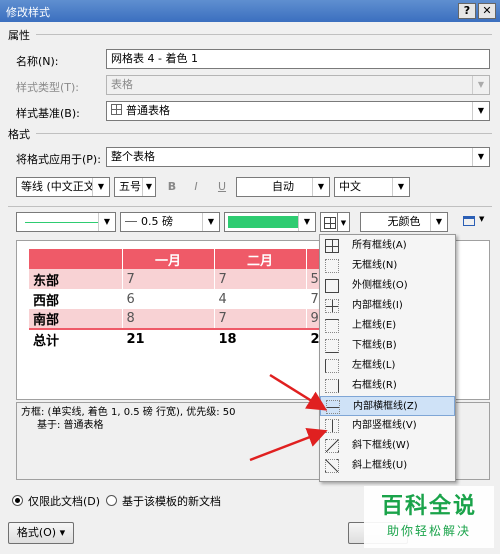 This screenshot has width=500, height=554. What do you see at coordinates (64, 501) in the screenshot?
I see `radio-this-document-label: 仅限此文档(D)` at bounding box center [64, 501].